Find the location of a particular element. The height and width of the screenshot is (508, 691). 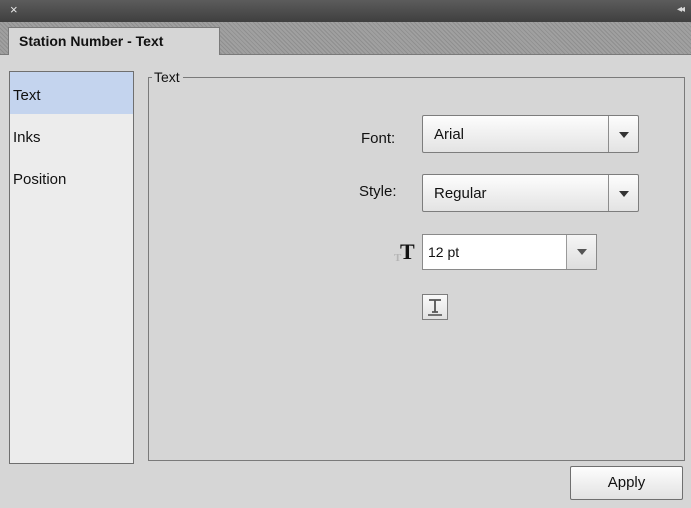

font-size-icon: T T is located at coordinates (404, 251).